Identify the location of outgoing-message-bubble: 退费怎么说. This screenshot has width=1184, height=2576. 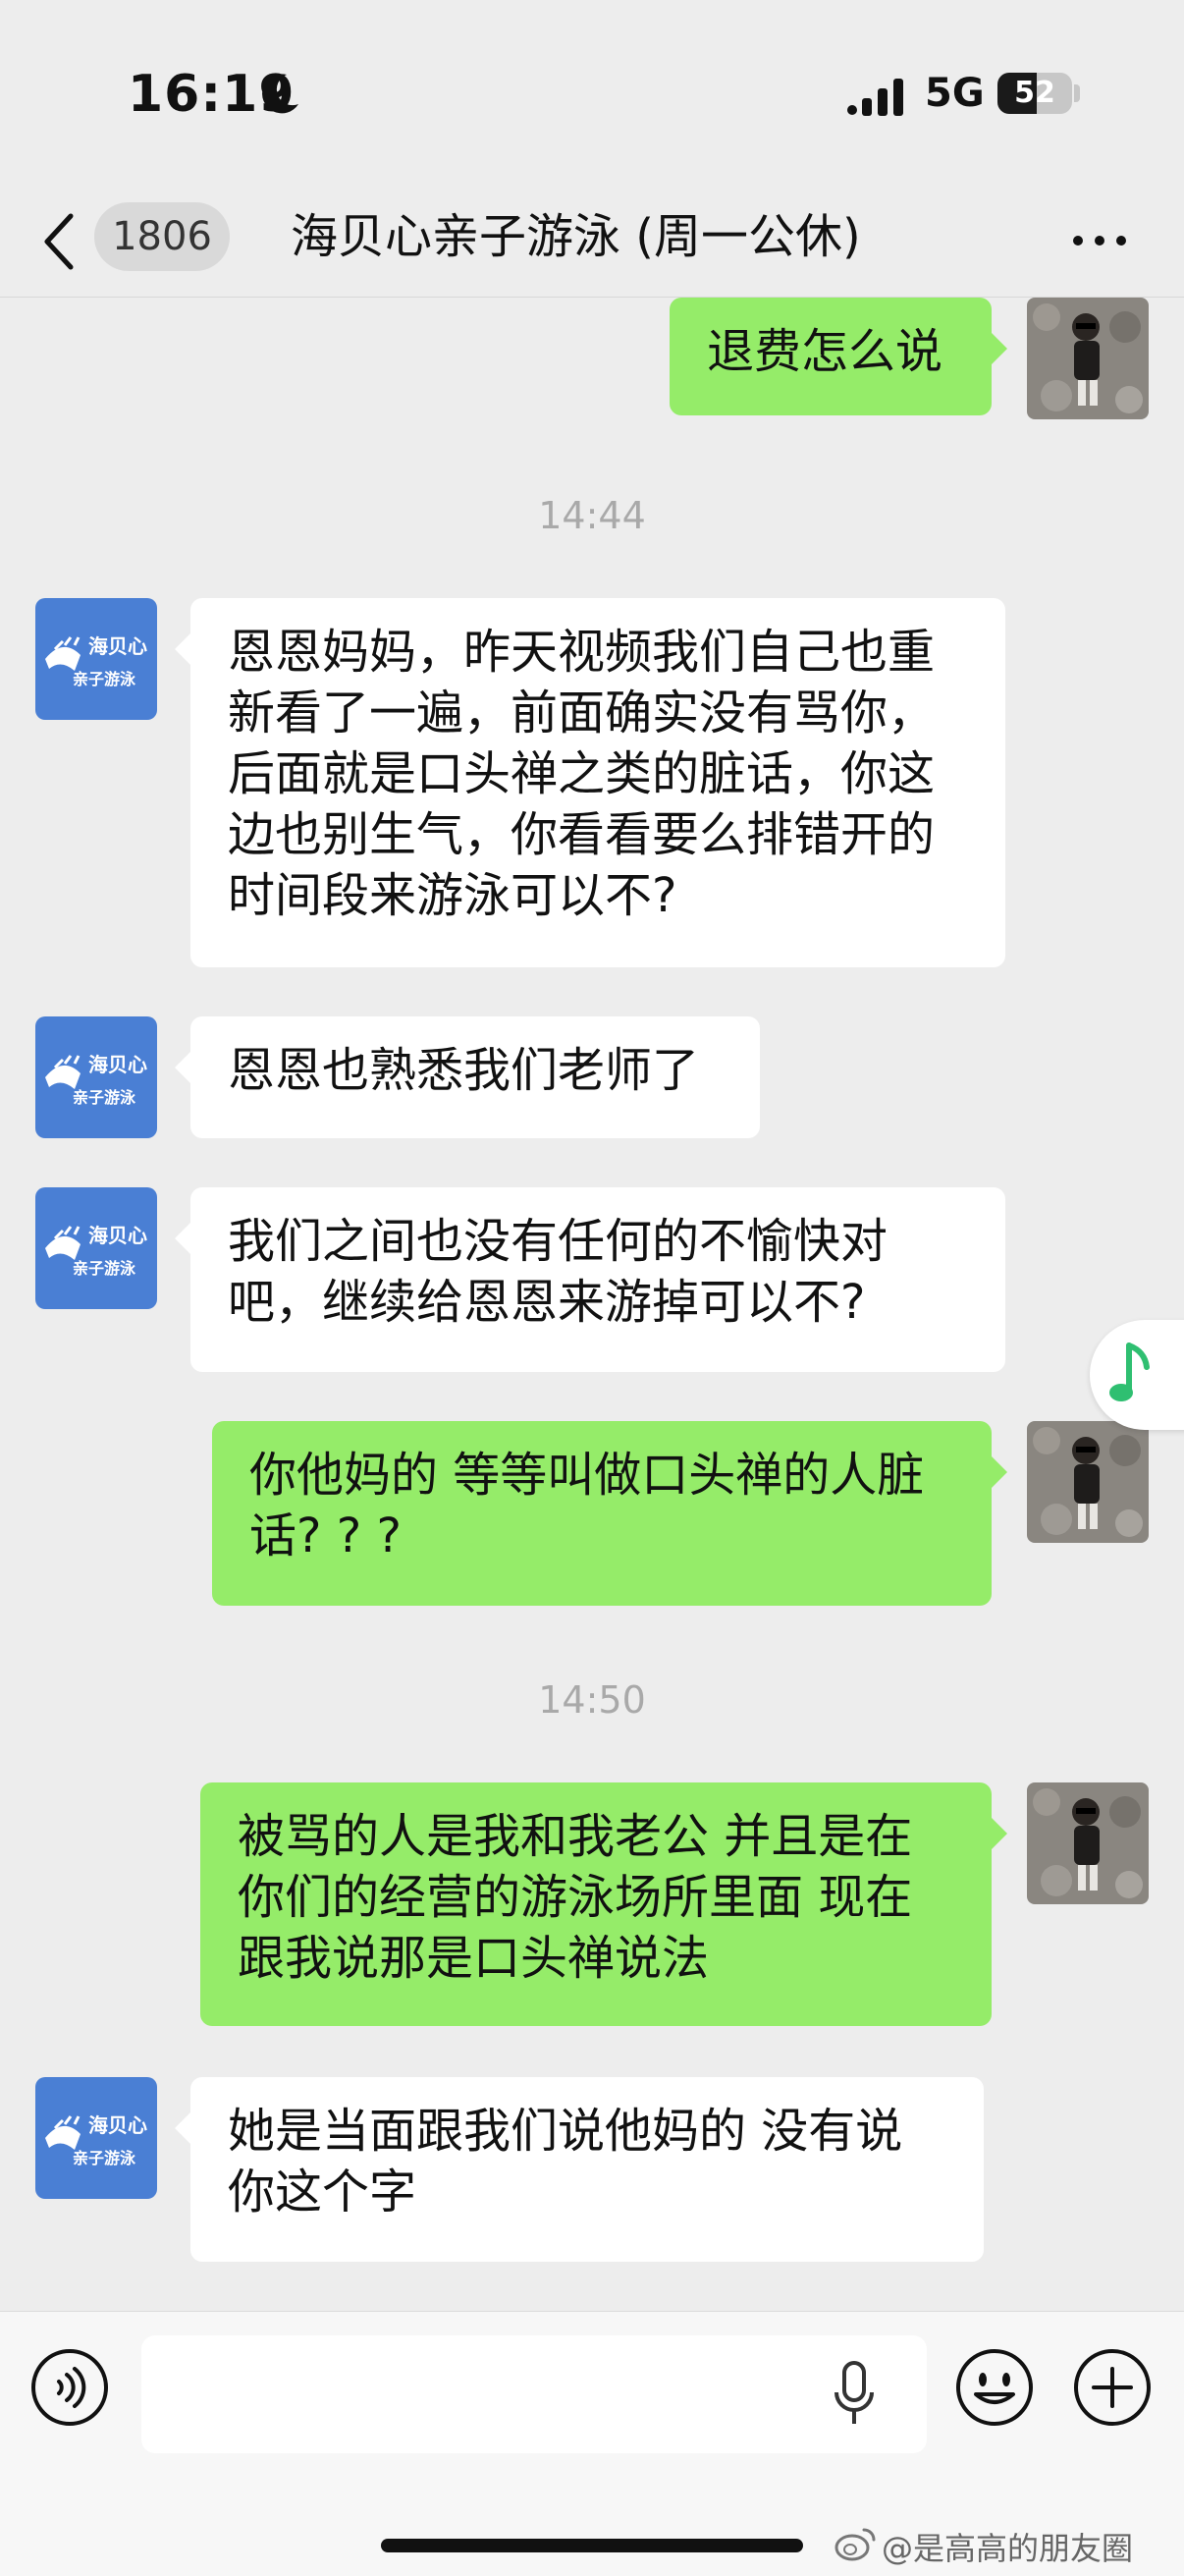
(839, 356).